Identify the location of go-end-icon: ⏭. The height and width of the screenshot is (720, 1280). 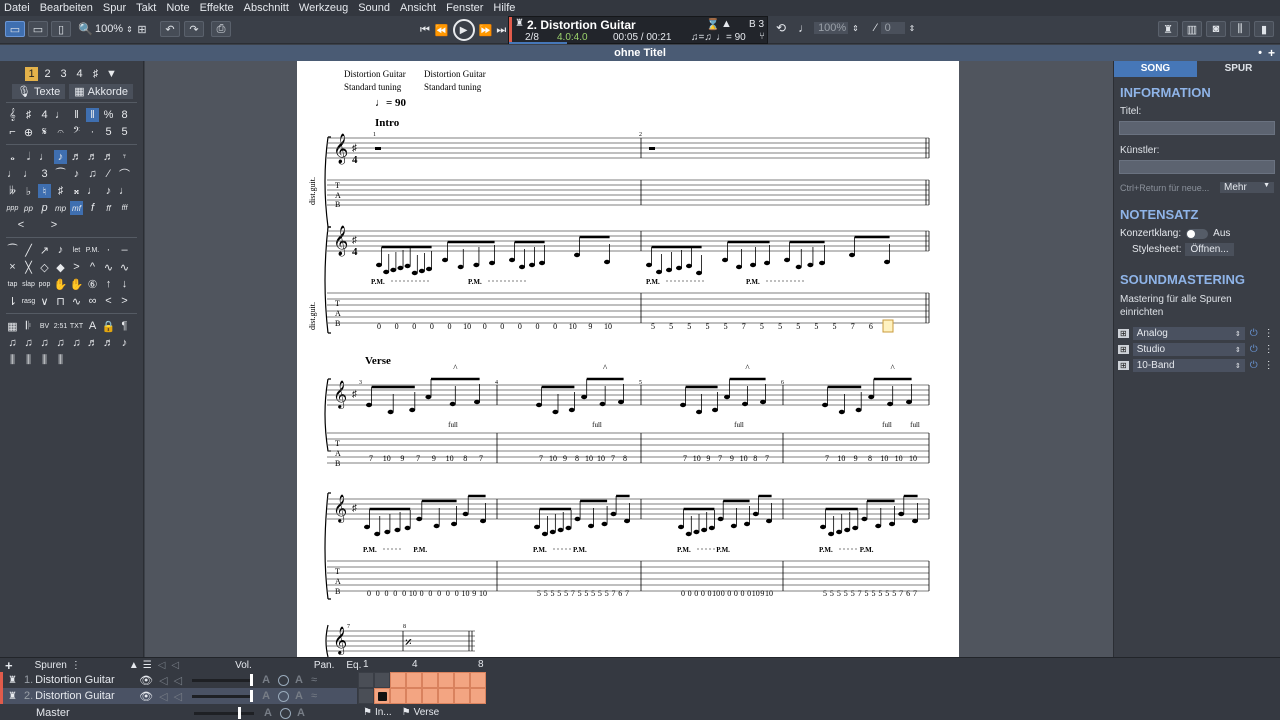
(501, 30).